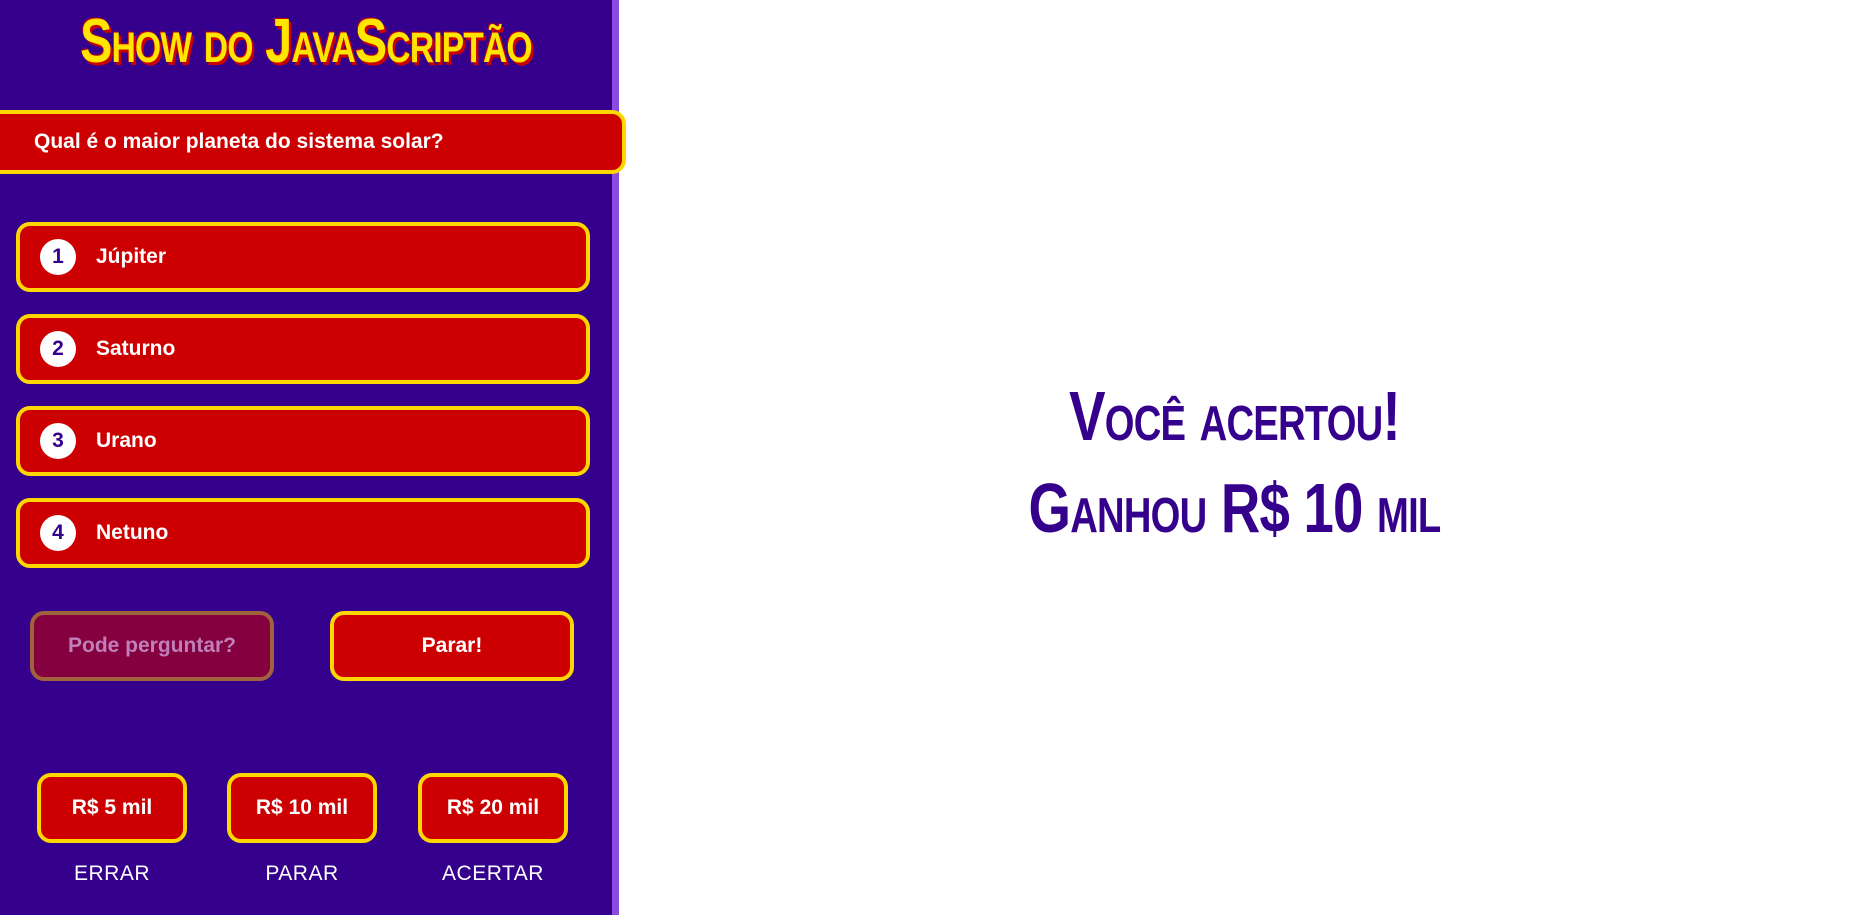 This screenshot has width=1850, height=915. Describe the element at coordinates (58, 533) in the screenshot. I see `answer-number-badge: 4` at that location.